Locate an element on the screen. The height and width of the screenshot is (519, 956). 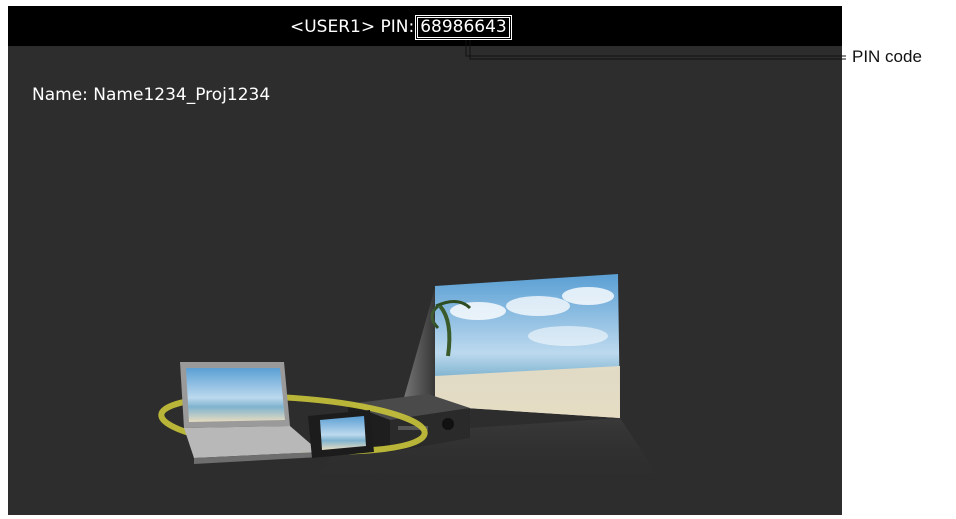
pin-code-callout-line is located at coordinates (655, 50).